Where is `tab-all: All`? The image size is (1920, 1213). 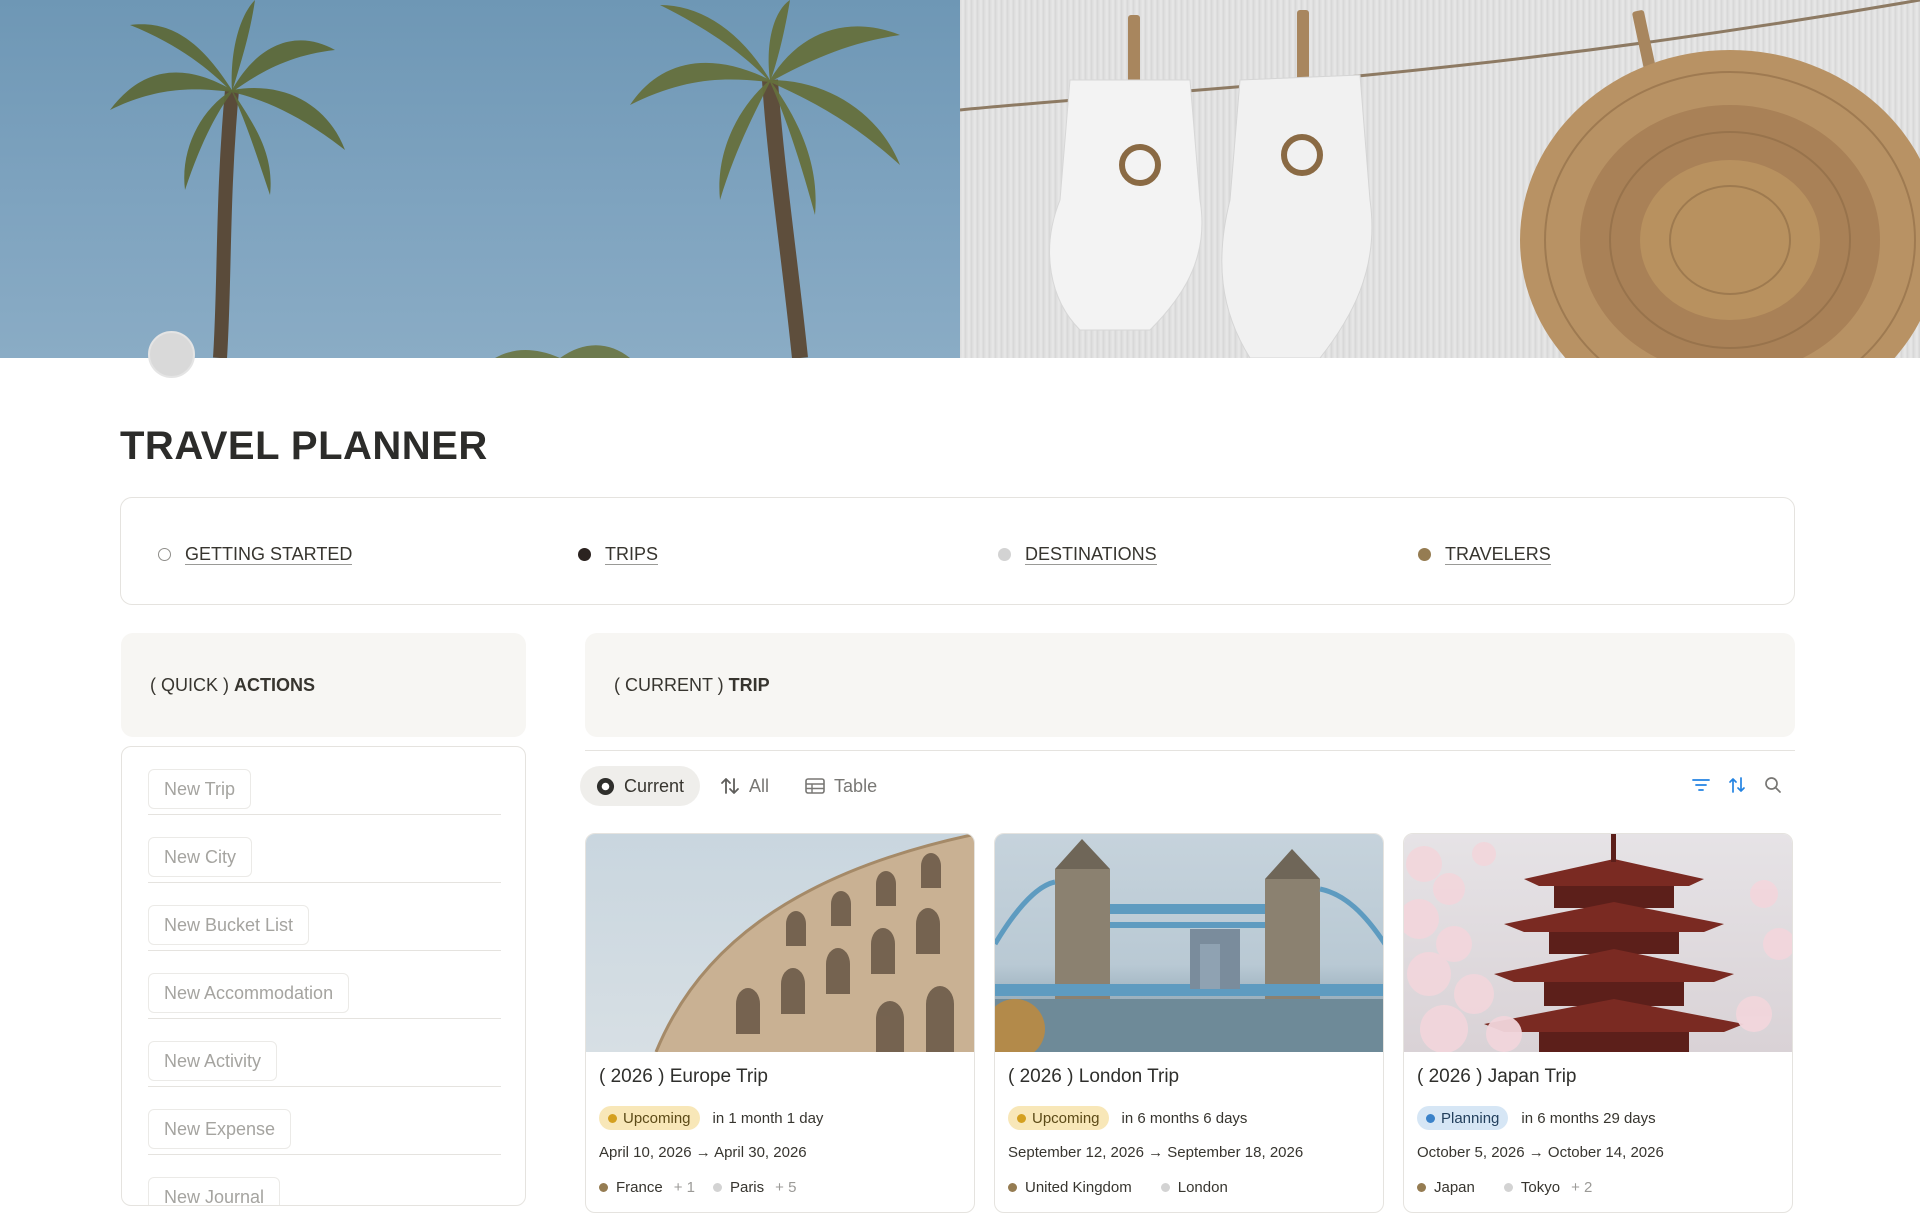 tab-all: All is located at coordinates (744, 786).